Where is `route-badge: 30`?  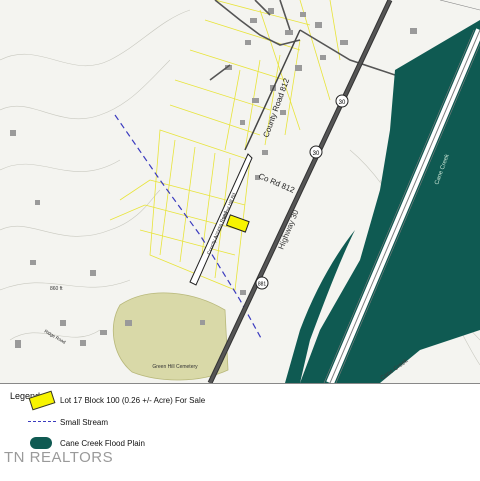
route-badge: 30 is located at coordinates (342, 101).